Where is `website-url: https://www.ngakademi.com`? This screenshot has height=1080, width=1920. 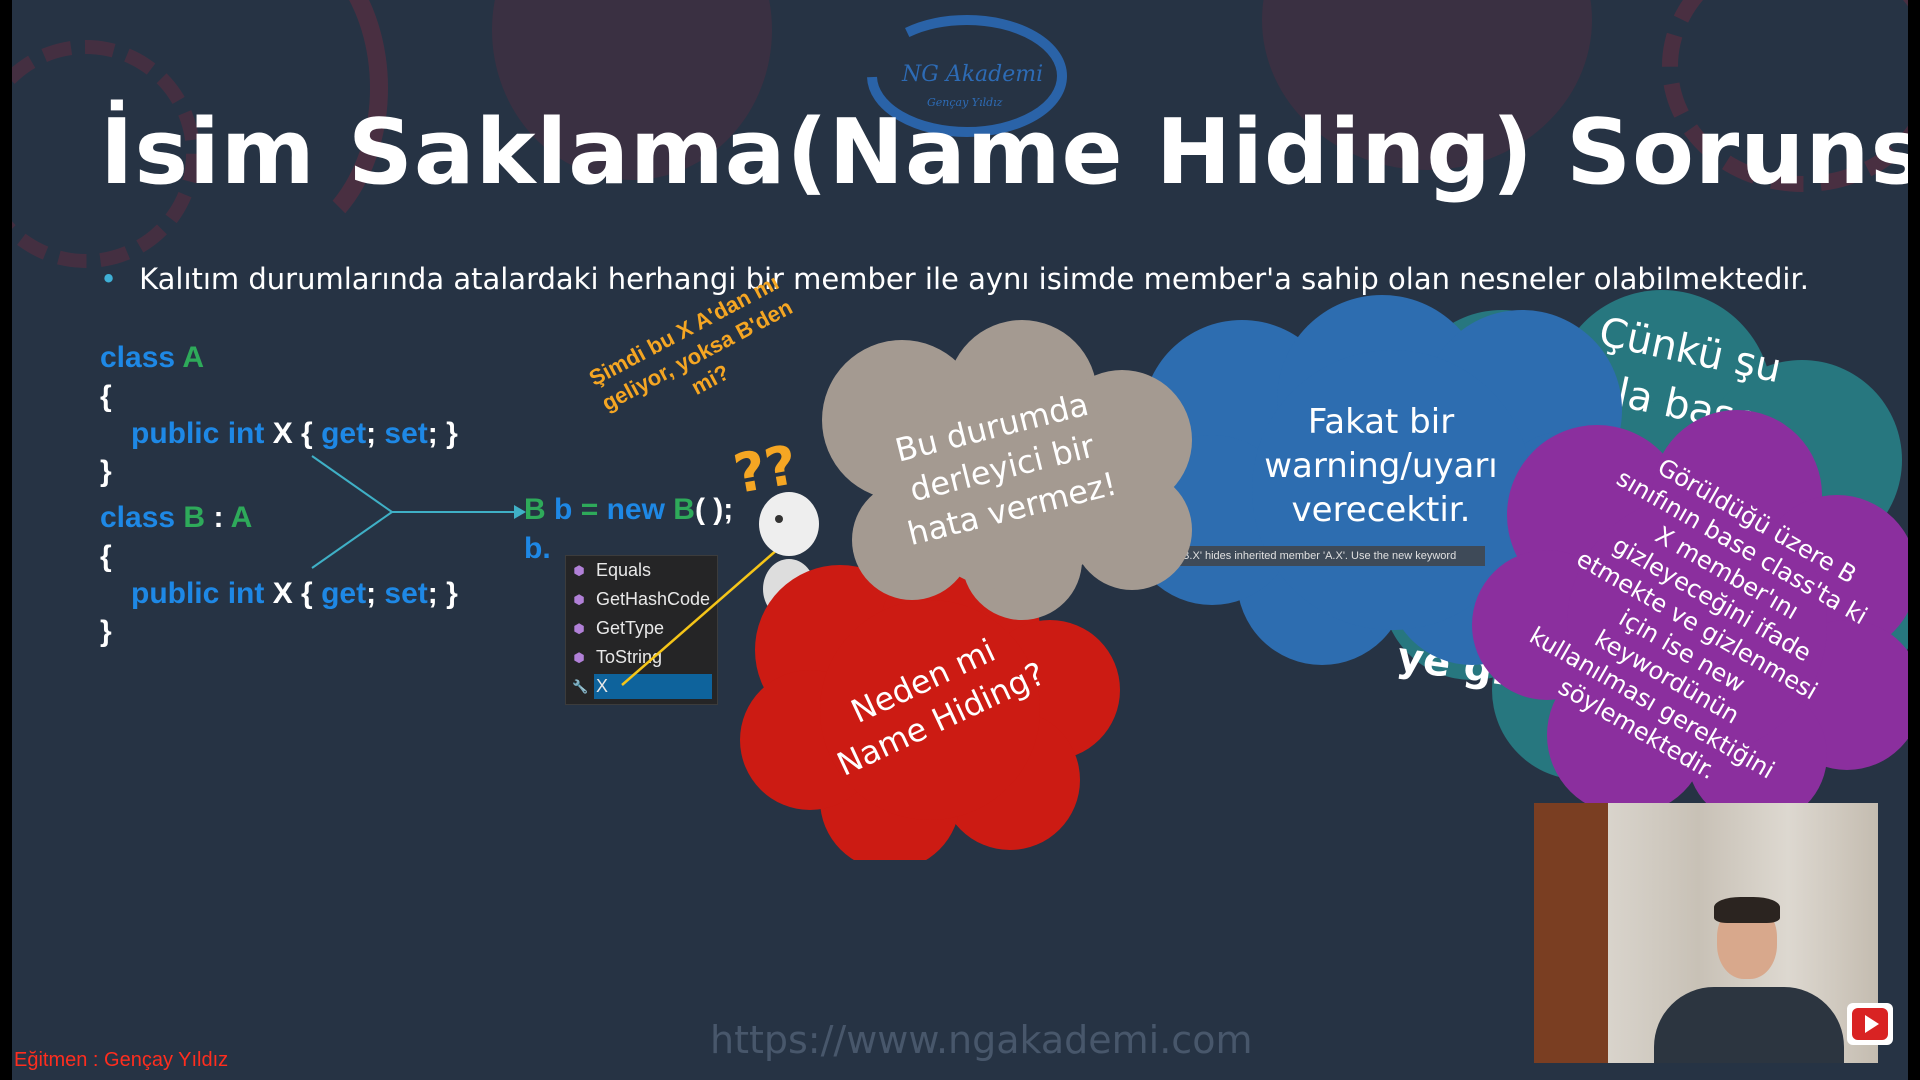 website-url: https://www.ngakademi.com is located at coordinates (981, 1040).